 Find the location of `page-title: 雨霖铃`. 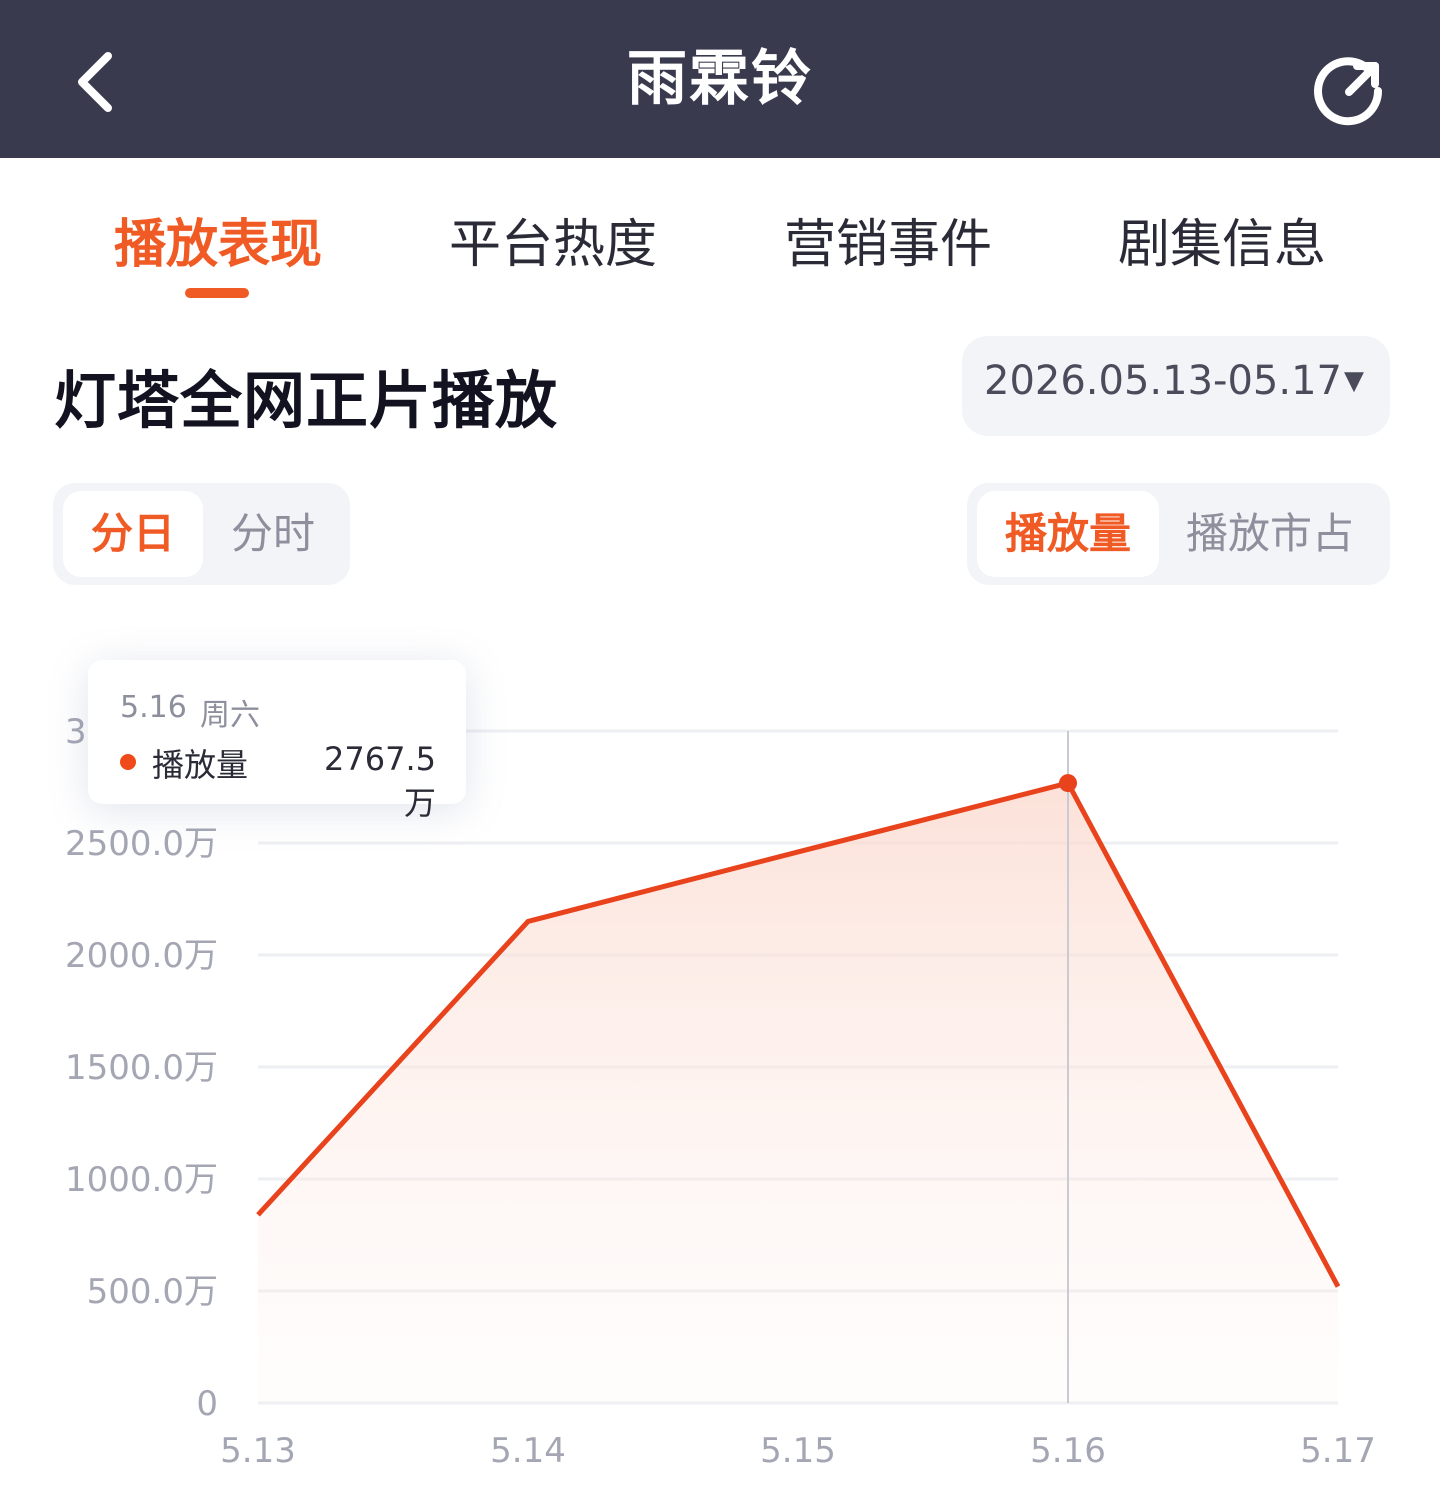

page-title: 雨霖铃 is located at coordinates (720, 79).